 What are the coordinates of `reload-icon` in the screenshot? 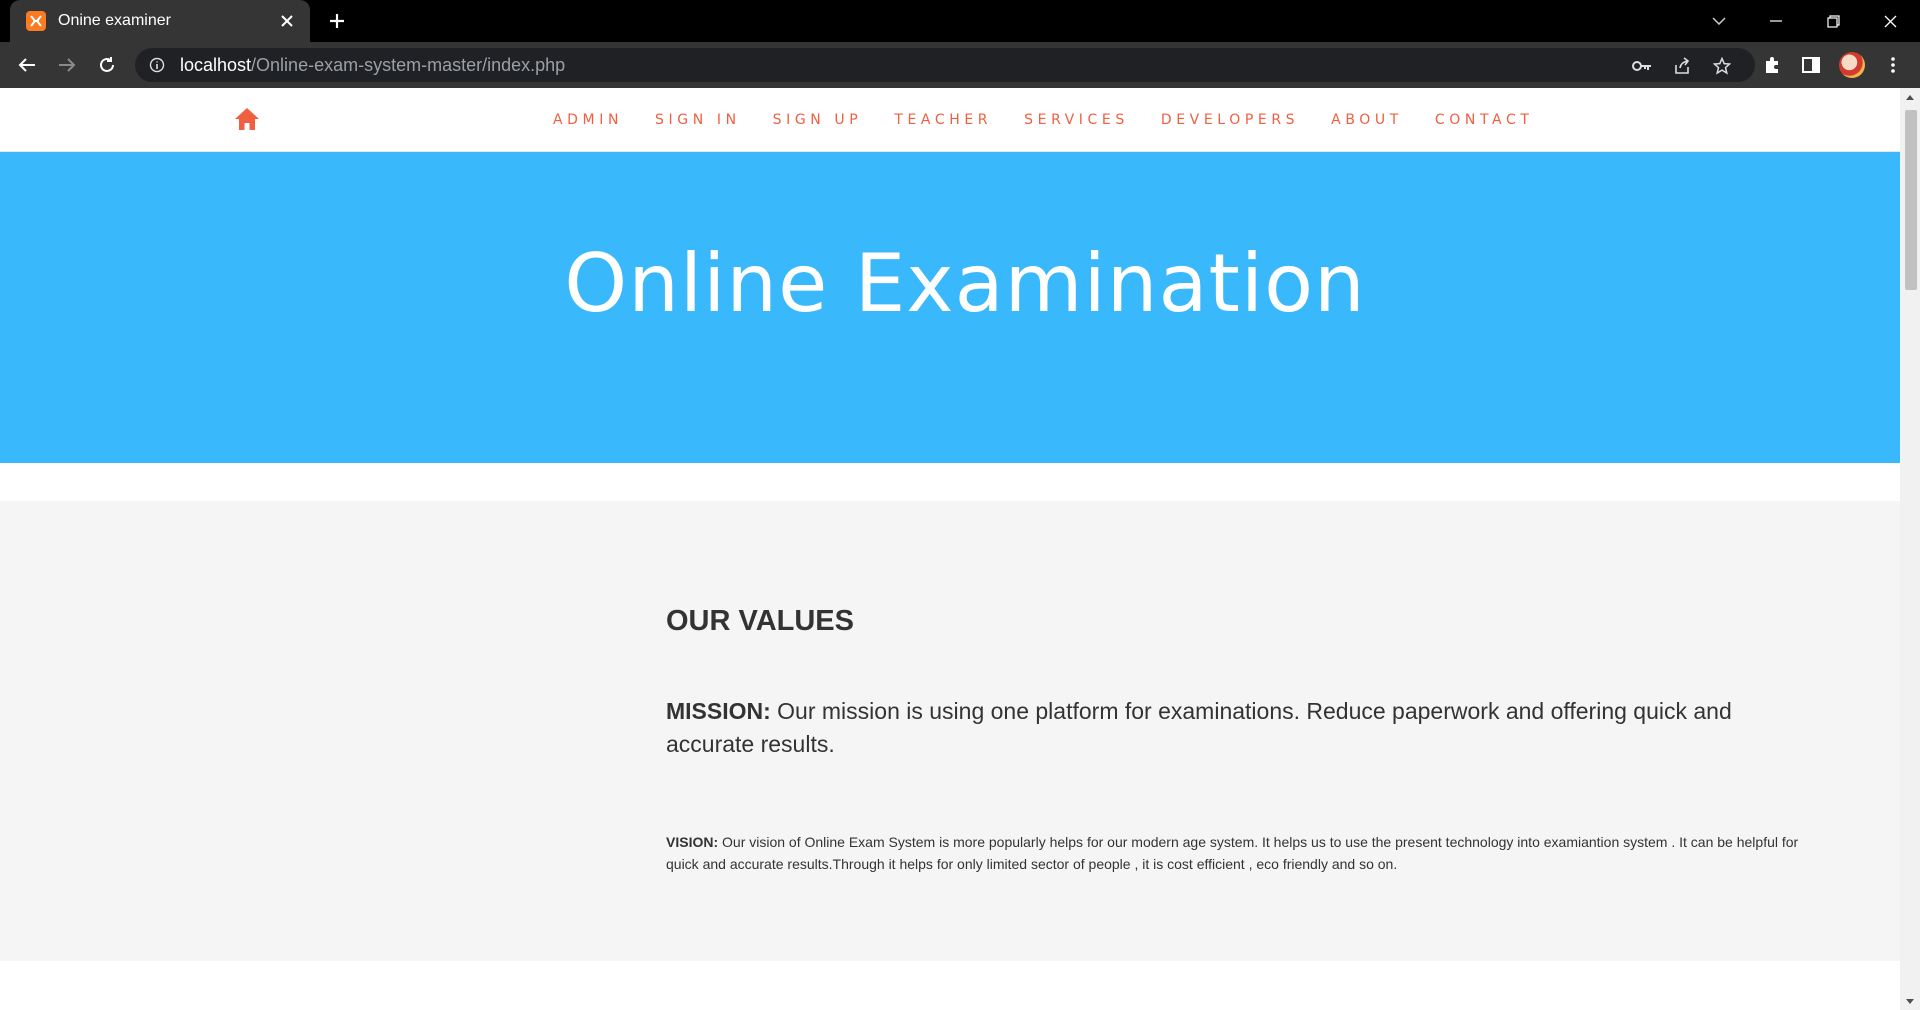 It's located at (107, 65).